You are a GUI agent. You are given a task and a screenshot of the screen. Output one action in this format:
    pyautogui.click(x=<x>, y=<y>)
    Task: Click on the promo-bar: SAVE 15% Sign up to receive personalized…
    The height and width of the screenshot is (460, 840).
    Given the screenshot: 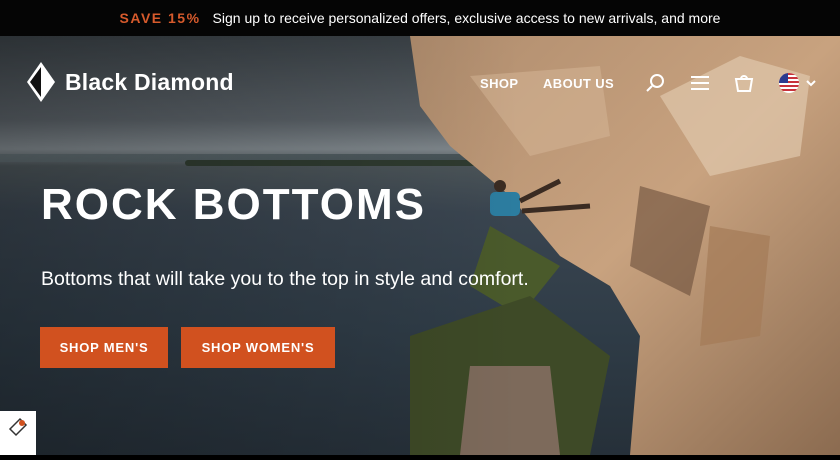 What is the action you would take?
    pyautogui.click(x=420, y=18)
    